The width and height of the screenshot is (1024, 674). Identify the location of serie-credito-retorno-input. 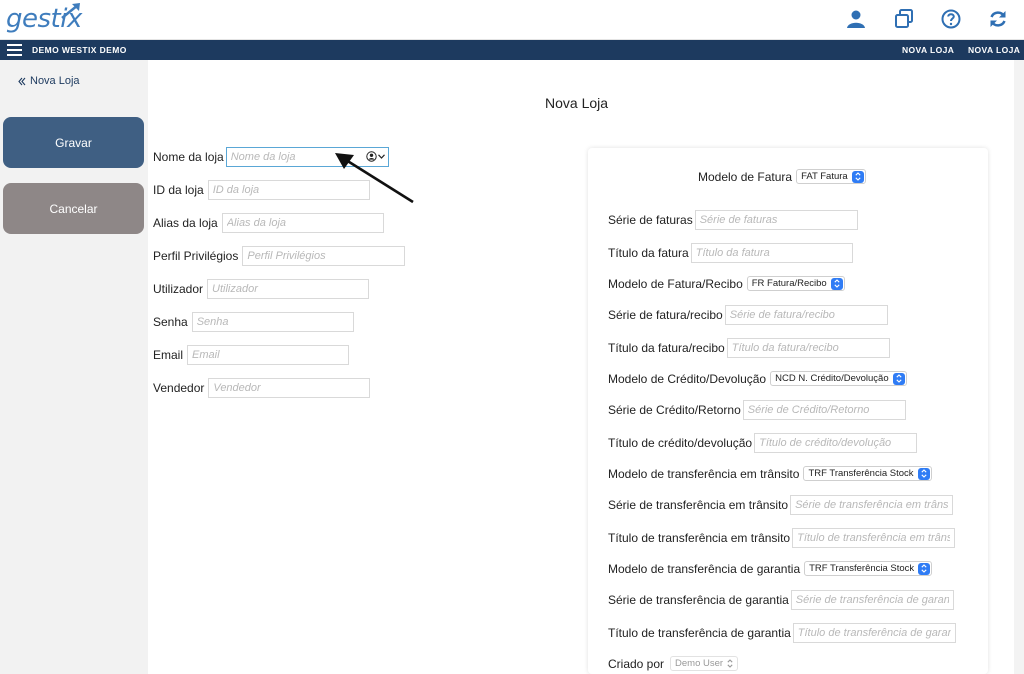
(824, 410).